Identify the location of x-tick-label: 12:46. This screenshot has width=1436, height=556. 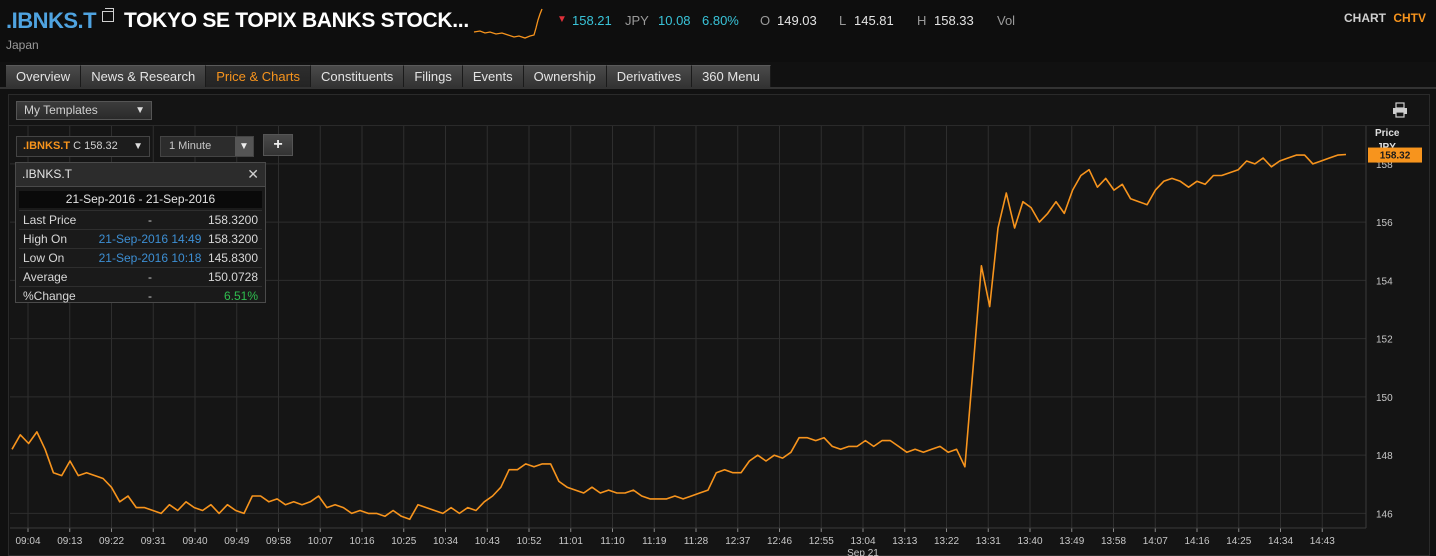
(779, 541).